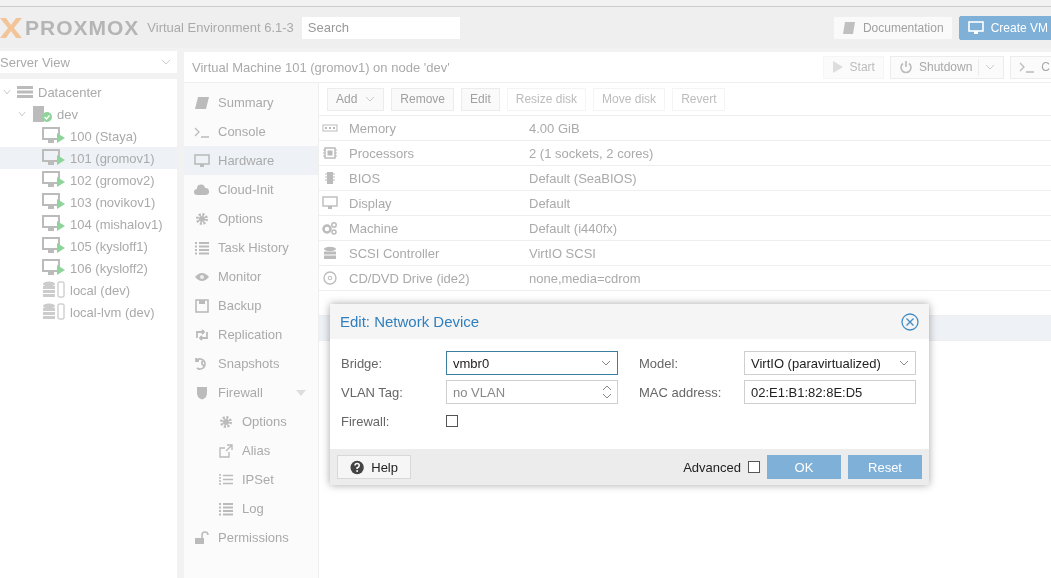  Describe the element at coordinates (550, 203) in the screenshot. I see `device-value: Default` at that location.